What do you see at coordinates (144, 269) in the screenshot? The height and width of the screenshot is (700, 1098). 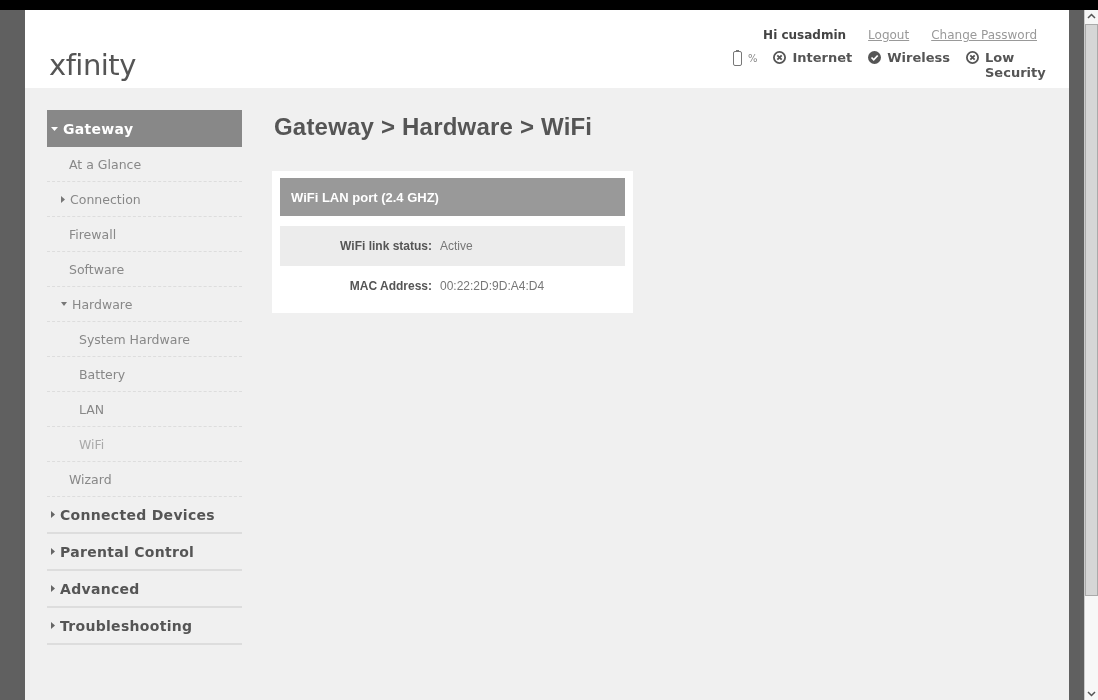 I see `nav-subitem: Software` at bounding box center [144, 269].